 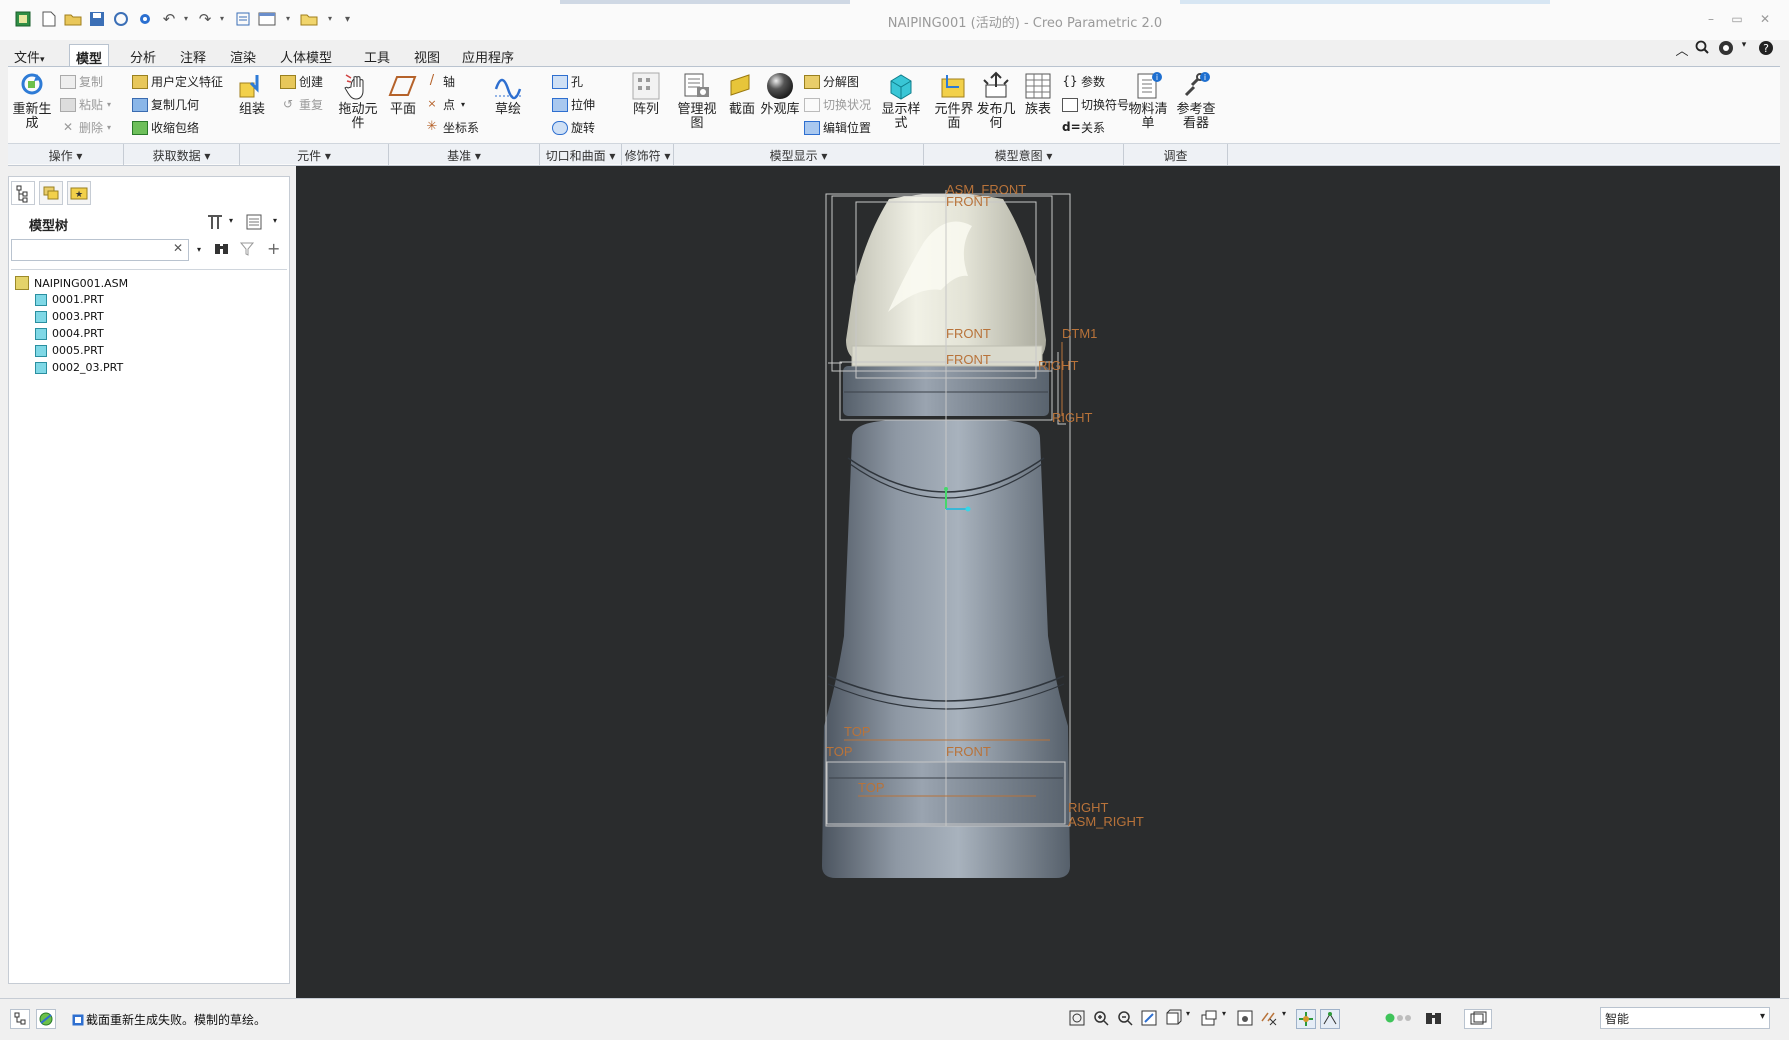 I want to click on manage-views-button: 管理视图, so click(x=697, y=101).